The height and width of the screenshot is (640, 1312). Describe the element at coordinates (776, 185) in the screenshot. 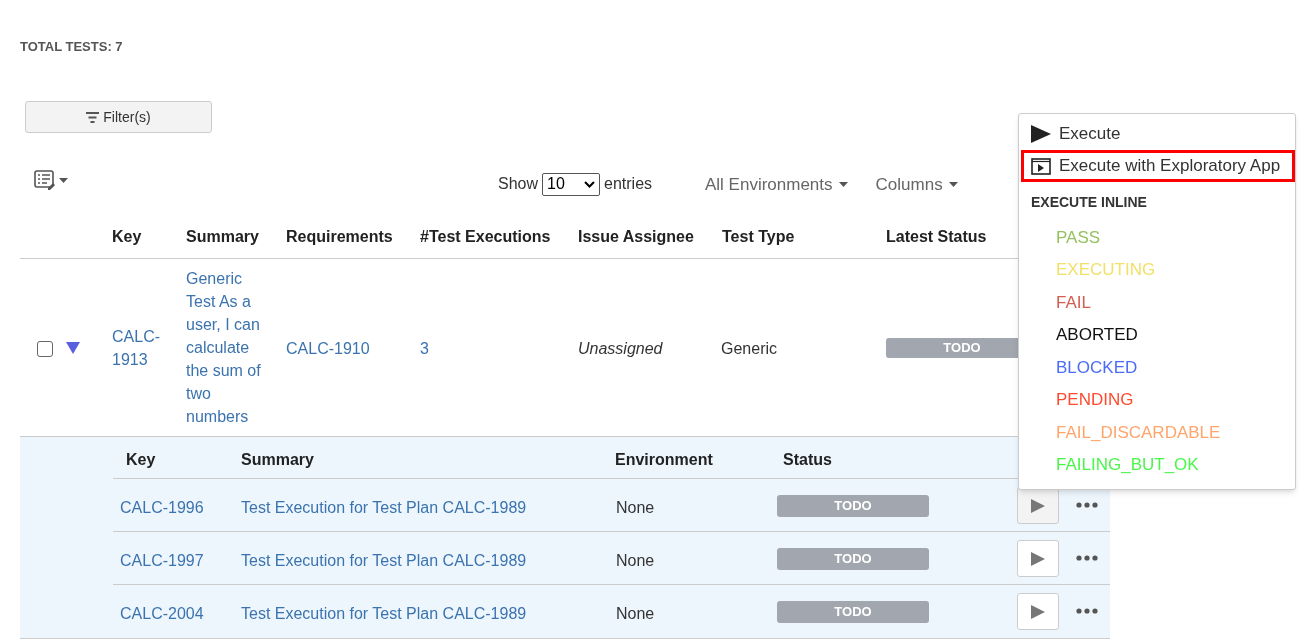

I see `dropdown-button: All Environments` at that location.